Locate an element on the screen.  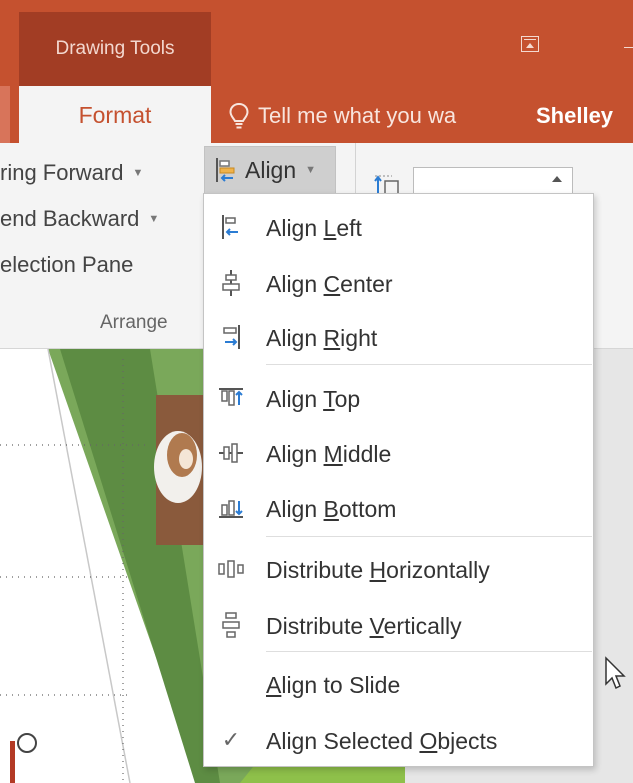
user-name: Shelley is located at coordinates (574, 116).